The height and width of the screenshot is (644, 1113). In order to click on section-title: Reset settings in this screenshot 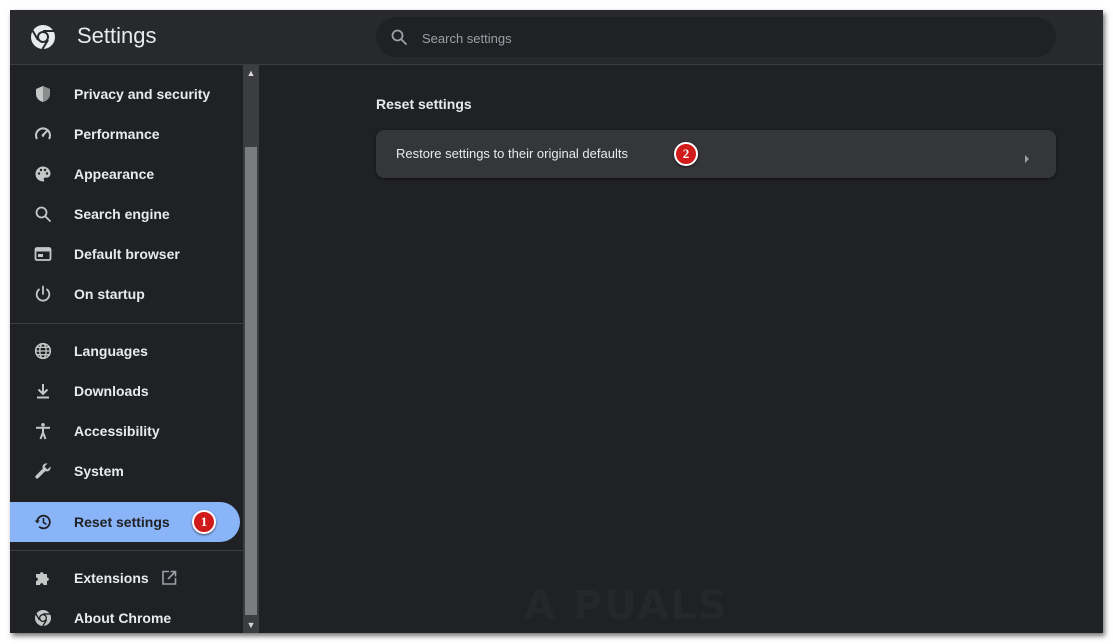, I will do `click(424, 104)`.